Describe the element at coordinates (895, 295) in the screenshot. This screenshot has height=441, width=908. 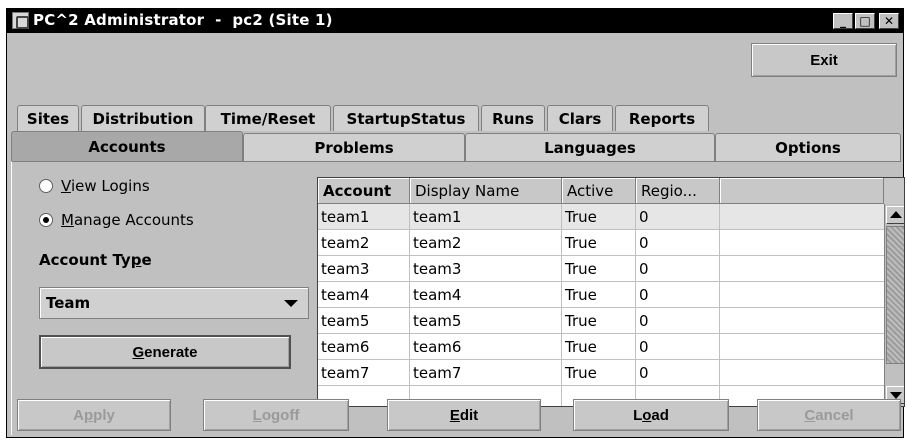
I see `scroll-thumb` at that location.